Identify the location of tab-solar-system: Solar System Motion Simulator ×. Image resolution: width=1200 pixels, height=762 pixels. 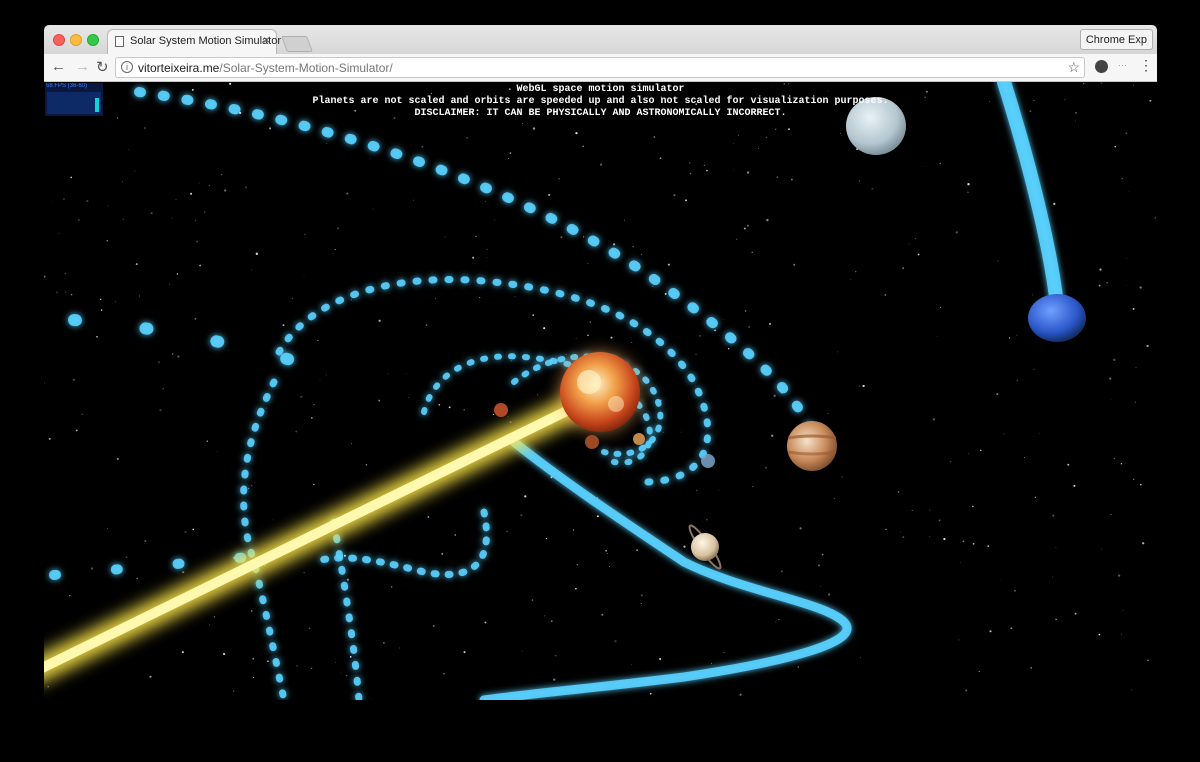
(194, 41).